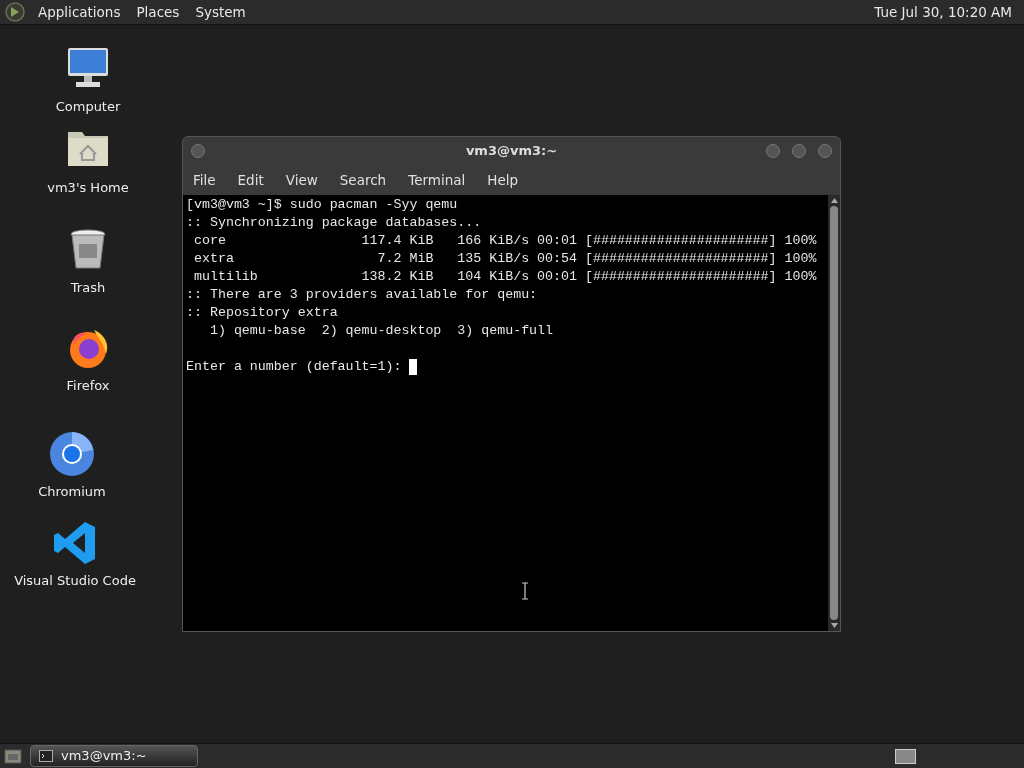 Image resolution: width=1024 pixels, height=768 pixels. Describe the element at coordinates (262, 313) in the screenshot. I see `terminal-line: :: Repository extra` at that location.